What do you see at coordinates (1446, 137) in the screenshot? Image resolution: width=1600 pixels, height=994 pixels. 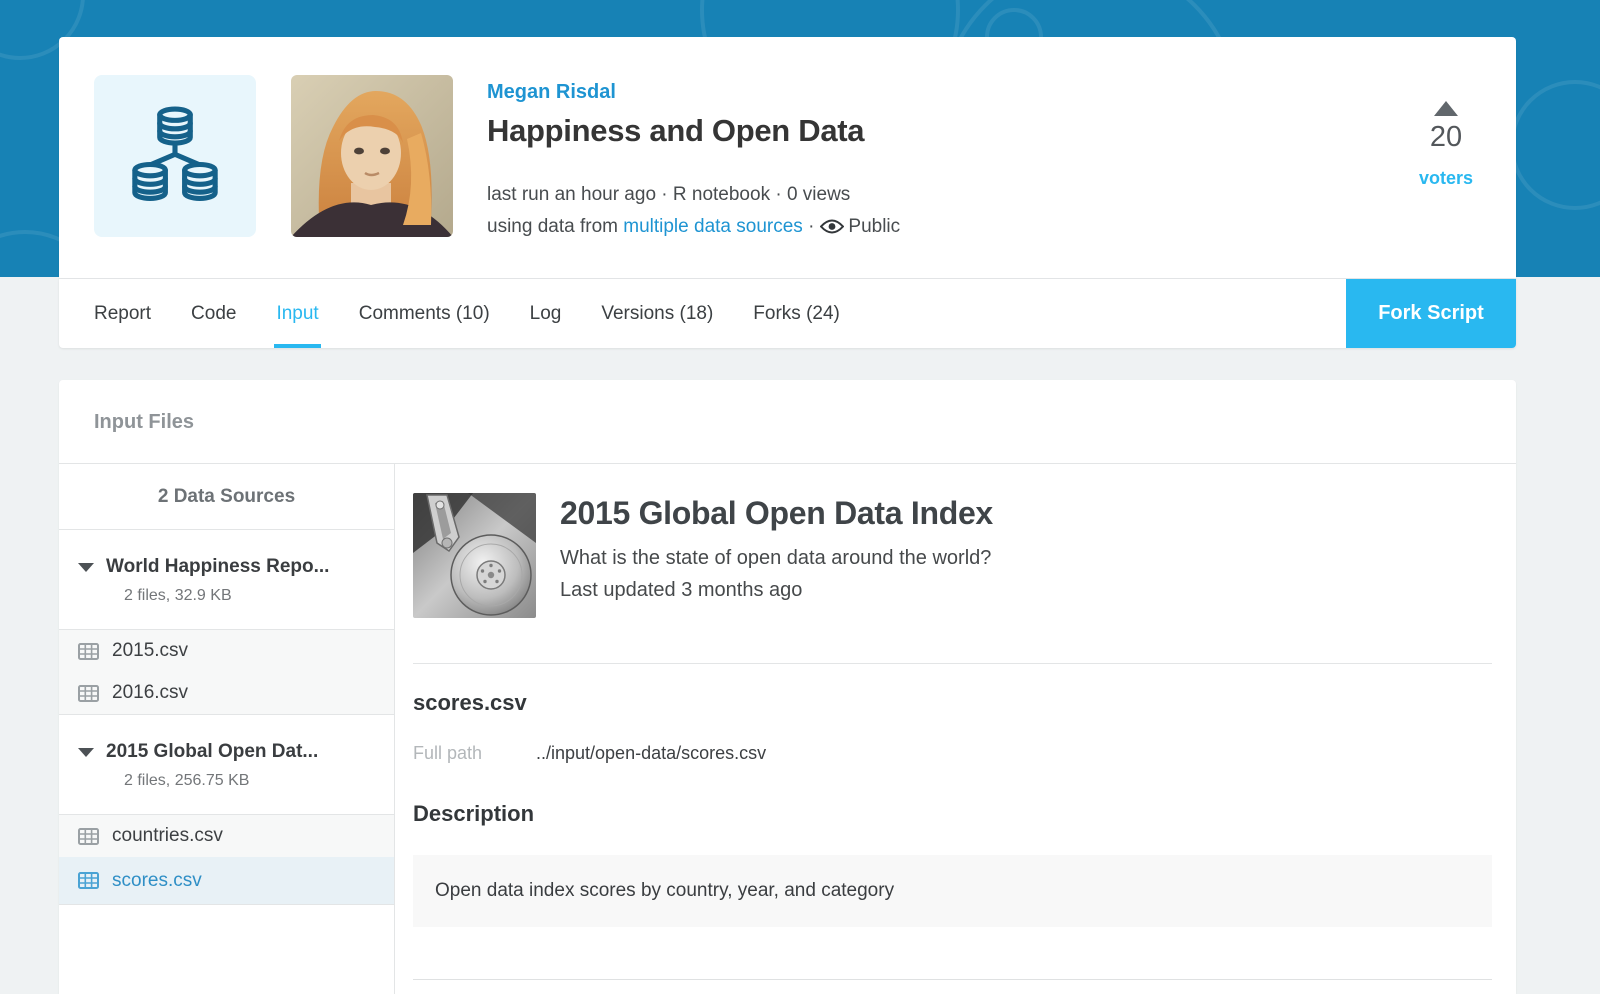 I see `vote-count: 20` at bounding box center [1446, 137].